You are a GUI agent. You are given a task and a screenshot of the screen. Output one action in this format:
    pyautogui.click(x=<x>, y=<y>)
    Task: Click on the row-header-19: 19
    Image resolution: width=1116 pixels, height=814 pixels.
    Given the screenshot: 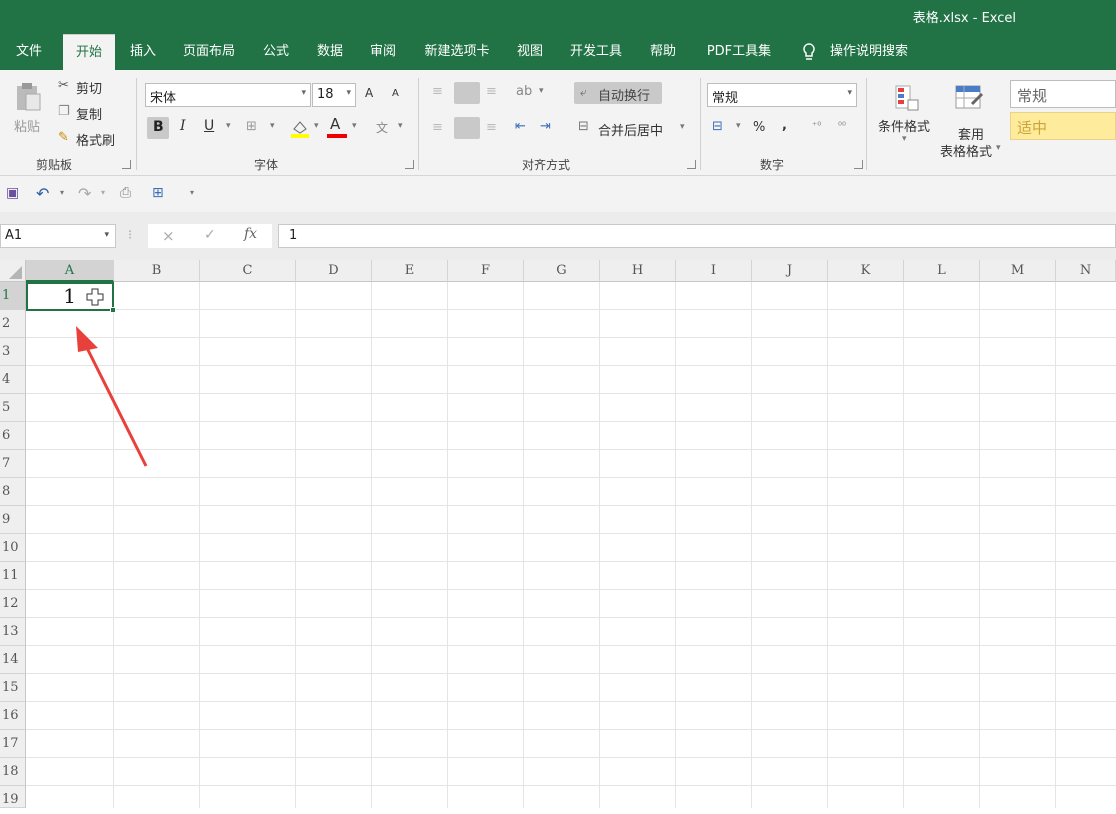 What is the action you would take?
    pyautogui.click(x=13, y=797)
    